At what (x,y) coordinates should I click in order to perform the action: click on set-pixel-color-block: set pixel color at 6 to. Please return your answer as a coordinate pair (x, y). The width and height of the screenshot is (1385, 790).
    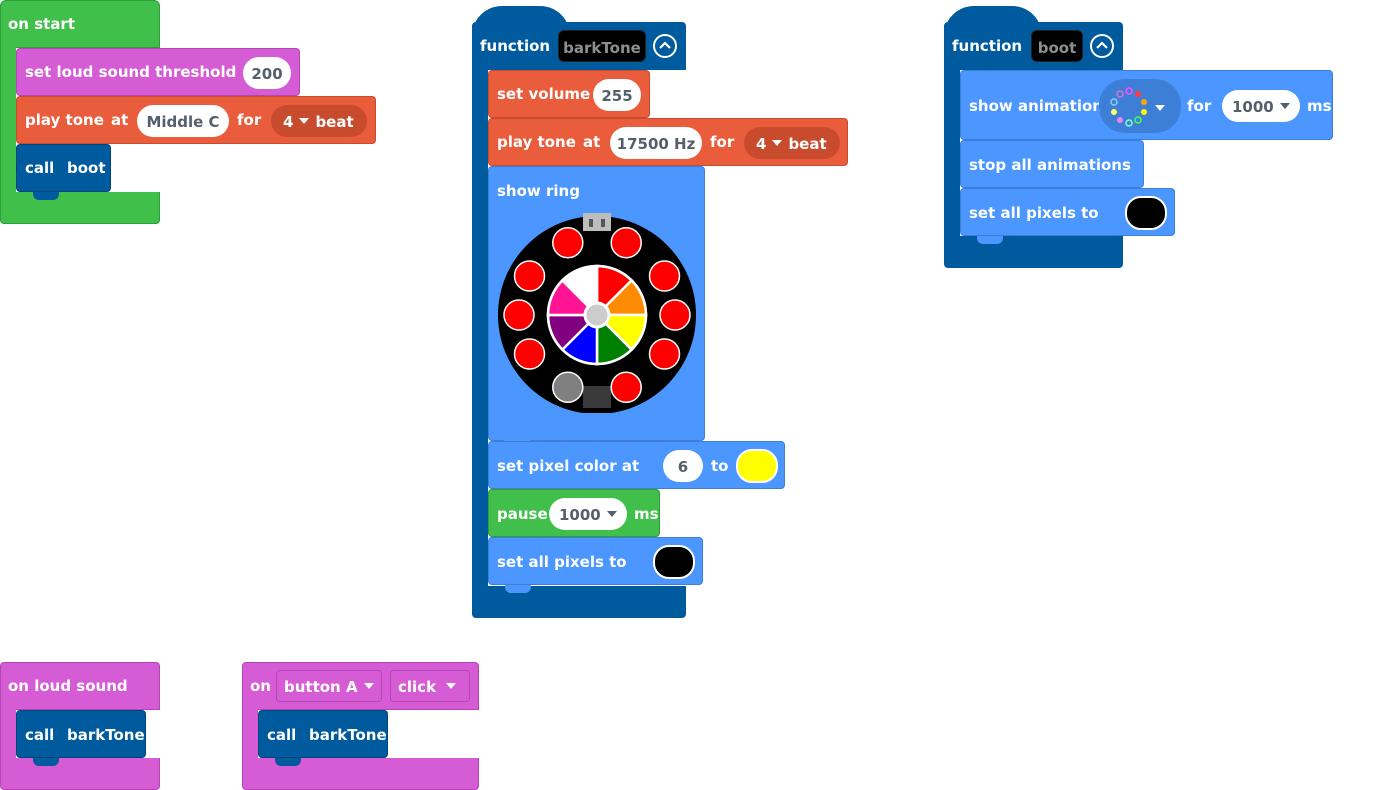
    Looking at the image, I should click on (636, 465).